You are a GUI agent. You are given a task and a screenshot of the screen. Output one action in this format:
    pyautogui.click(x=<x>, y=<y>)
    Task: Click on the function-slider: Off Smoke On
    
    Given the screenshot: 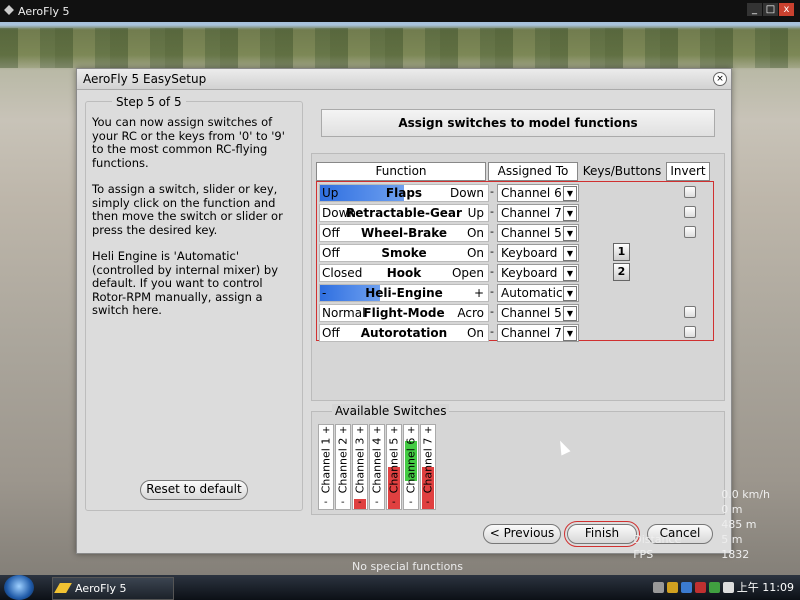 What is the action you would take?
    pyautogui.click(x=404, y=253)
    